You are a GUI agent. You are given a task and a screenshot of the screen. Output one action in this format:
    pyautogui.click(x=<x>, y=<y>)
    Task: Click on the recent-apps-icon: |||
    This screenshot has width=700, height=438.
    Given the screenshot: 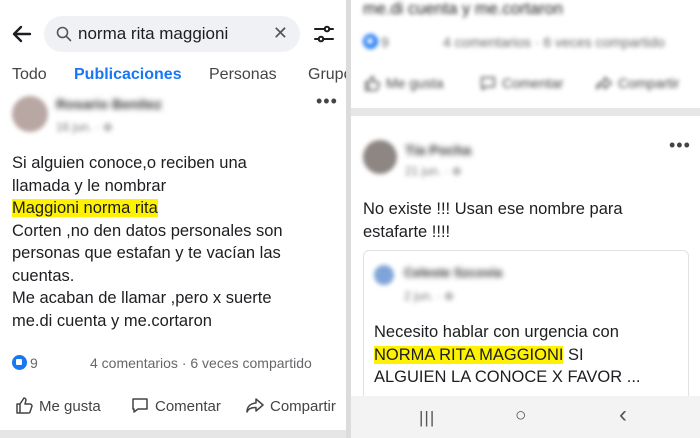 What is the action you would take?
    pyautogui.click(x=427, y=418)
    